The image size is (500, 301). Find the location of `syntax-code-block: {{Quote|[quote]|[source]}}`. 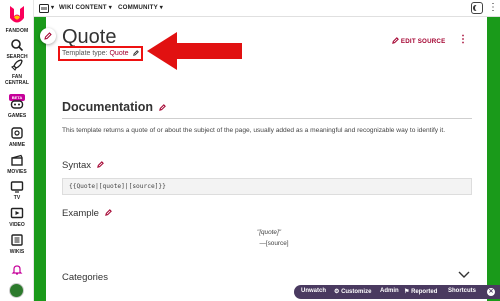

syntax-code-block: {{Quote|[quote]|[source]}} is located at coordinates (267, 186).